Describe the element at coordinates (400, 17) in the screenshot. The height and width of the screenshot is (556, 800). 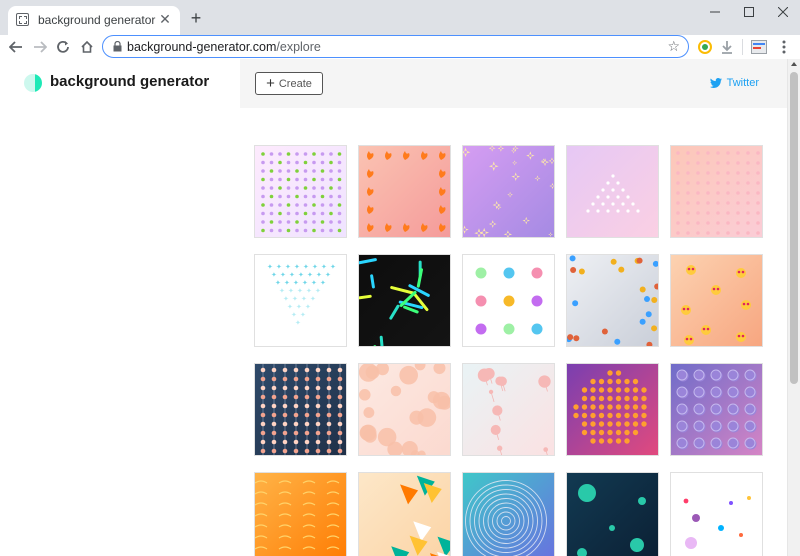
I see `tab-strip: background generator ✕ +` at that location.